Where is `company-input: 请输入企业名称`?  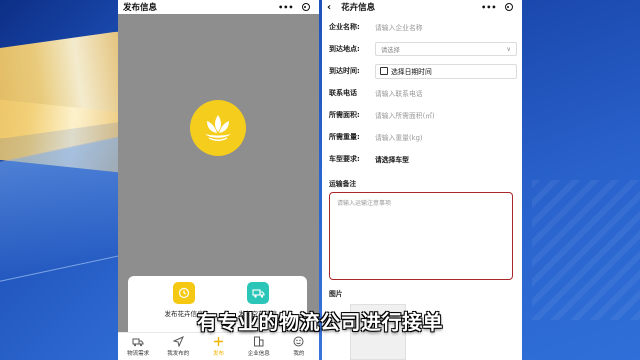 company-input: 请输入企业名称 is located at coordinates (399, 27).